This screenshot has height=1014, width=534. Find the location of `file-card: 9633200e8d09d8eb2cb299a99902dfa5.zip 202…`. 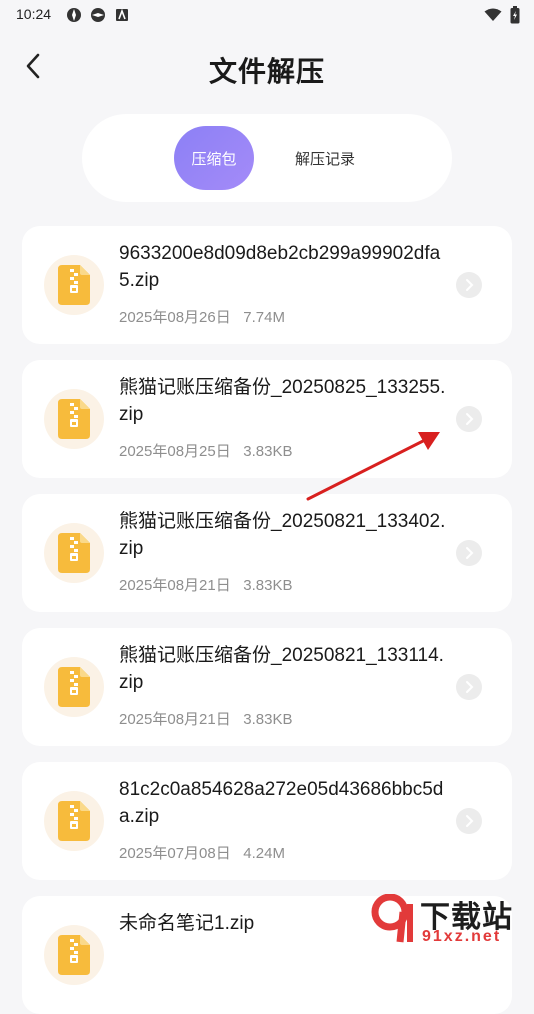

file-card: 9633200e8d09d8eb2cb299a99902dfa5.zip 202… is located at coordinates (267, 285).